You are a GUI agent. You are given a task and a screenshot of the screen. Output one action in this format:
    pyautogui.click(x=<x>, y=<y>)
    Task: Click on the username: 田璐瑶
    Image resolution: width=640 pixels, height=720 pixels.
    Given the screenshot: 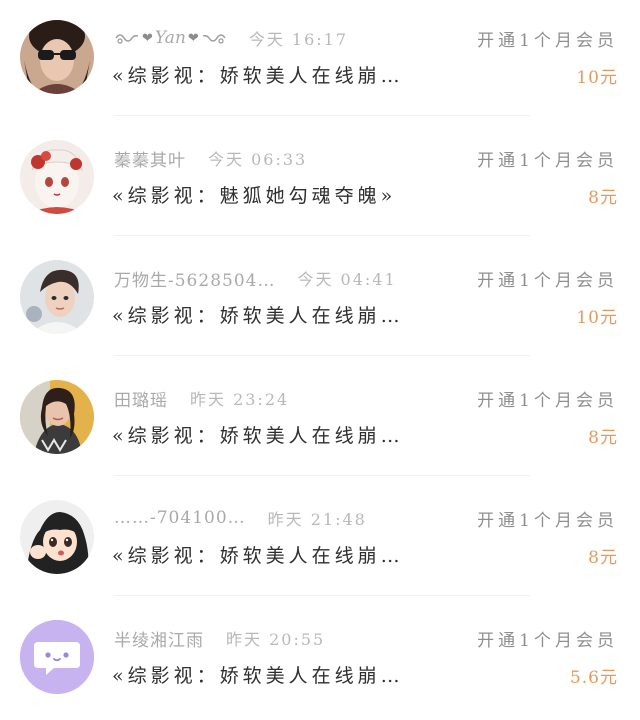 What is the action you would take?
    pyautogui.click(x=141, y=400)
    